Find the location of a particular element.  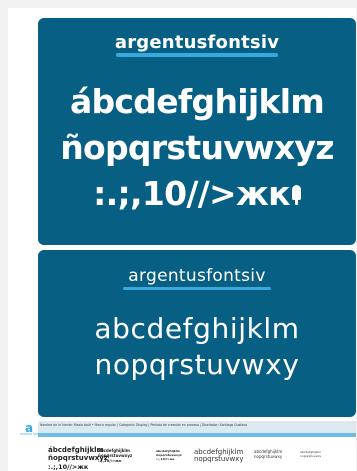

light-glyph-line-2: nopqrstuvwxy is located at coordinates (197, 364).